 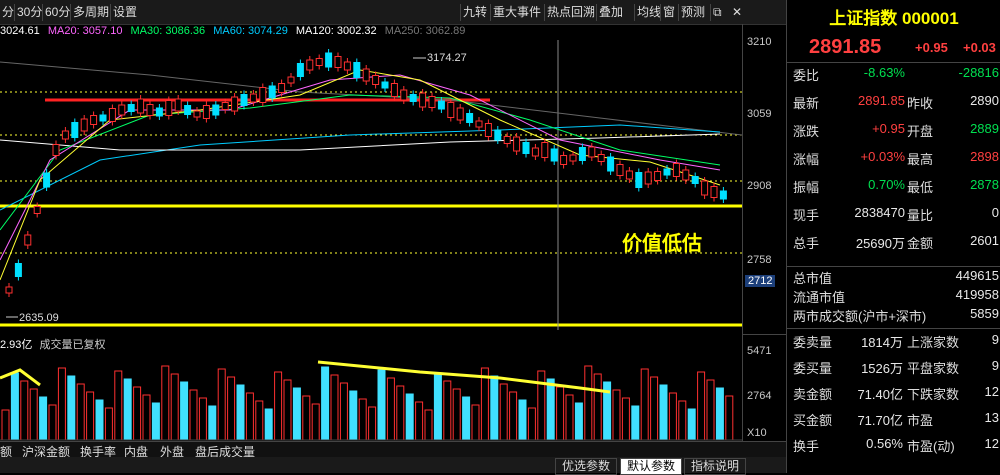 What do you see at coordinates (886, 184) in the screenshot?
I see `quote-value: 0.70%` at bounding box center [886, 184].